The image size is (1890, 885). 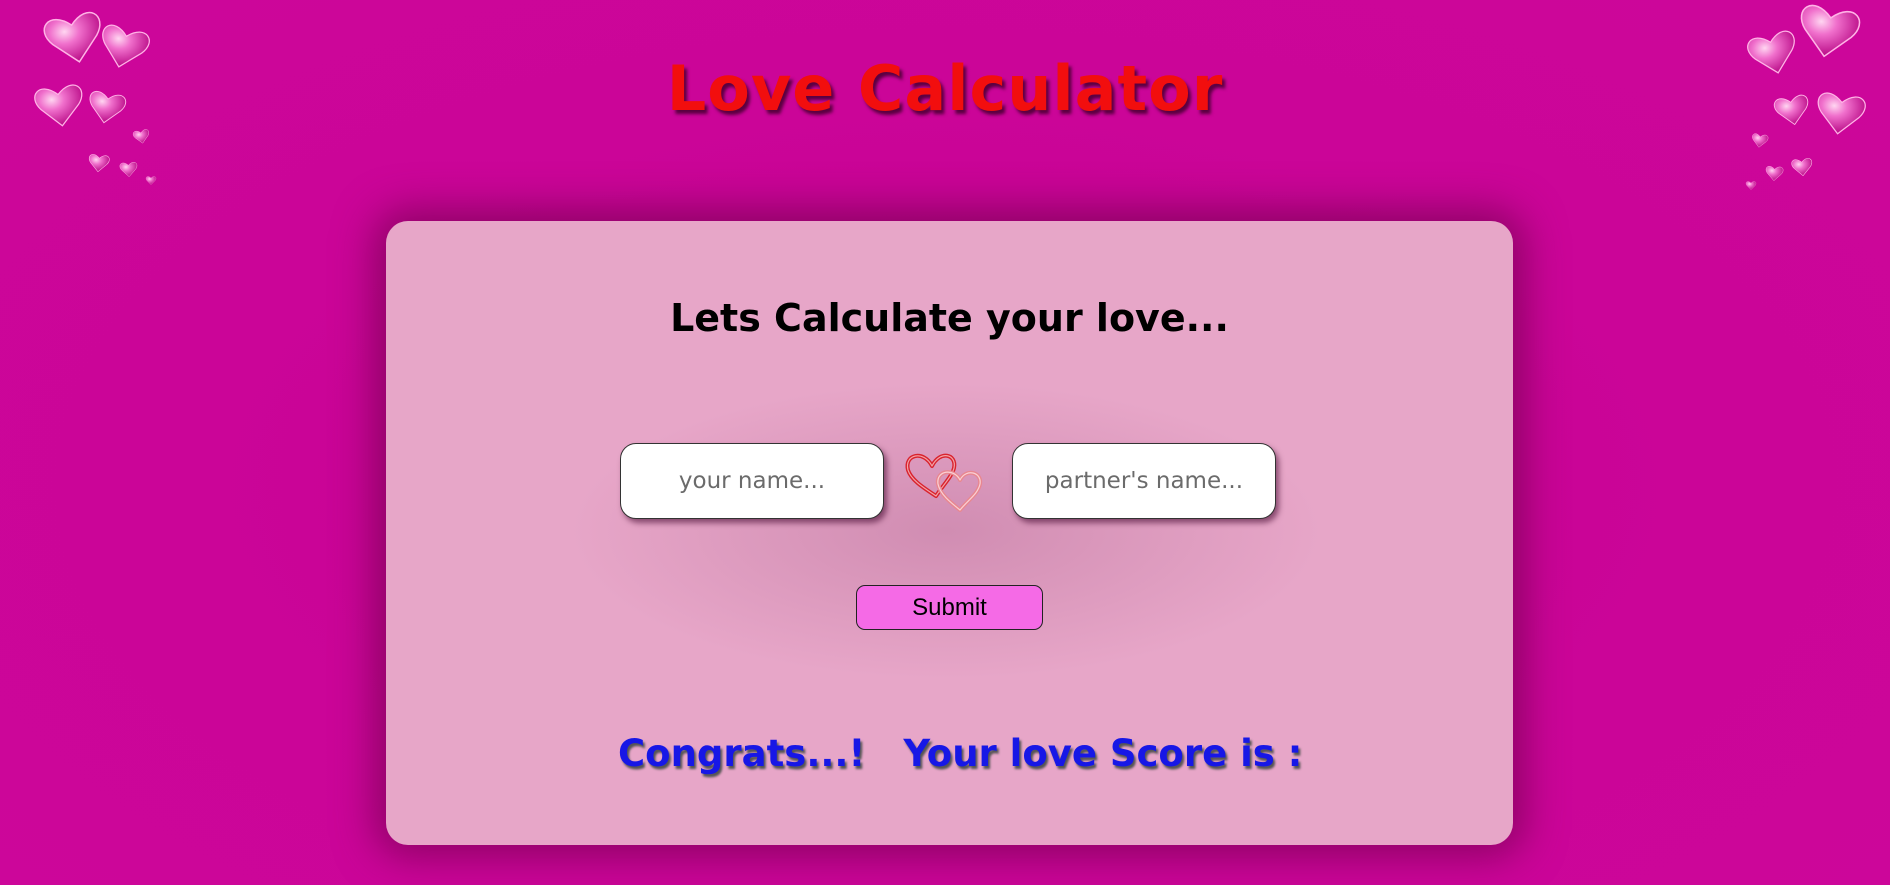 What do you see at coordinates (949, 607) in the screenshot?
I see `submit-button: Submit` at bounding box center [949, 607].